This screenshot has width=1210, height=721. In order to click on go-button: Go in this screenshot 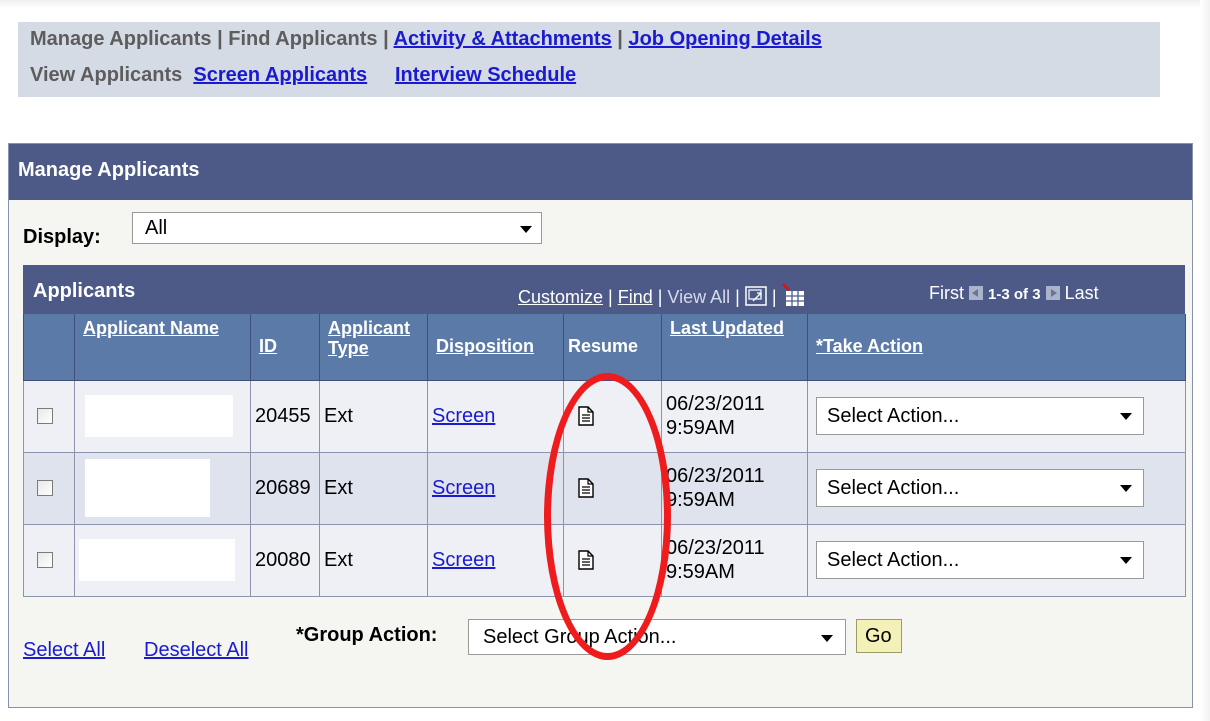, I will do `click(879, 636)`.